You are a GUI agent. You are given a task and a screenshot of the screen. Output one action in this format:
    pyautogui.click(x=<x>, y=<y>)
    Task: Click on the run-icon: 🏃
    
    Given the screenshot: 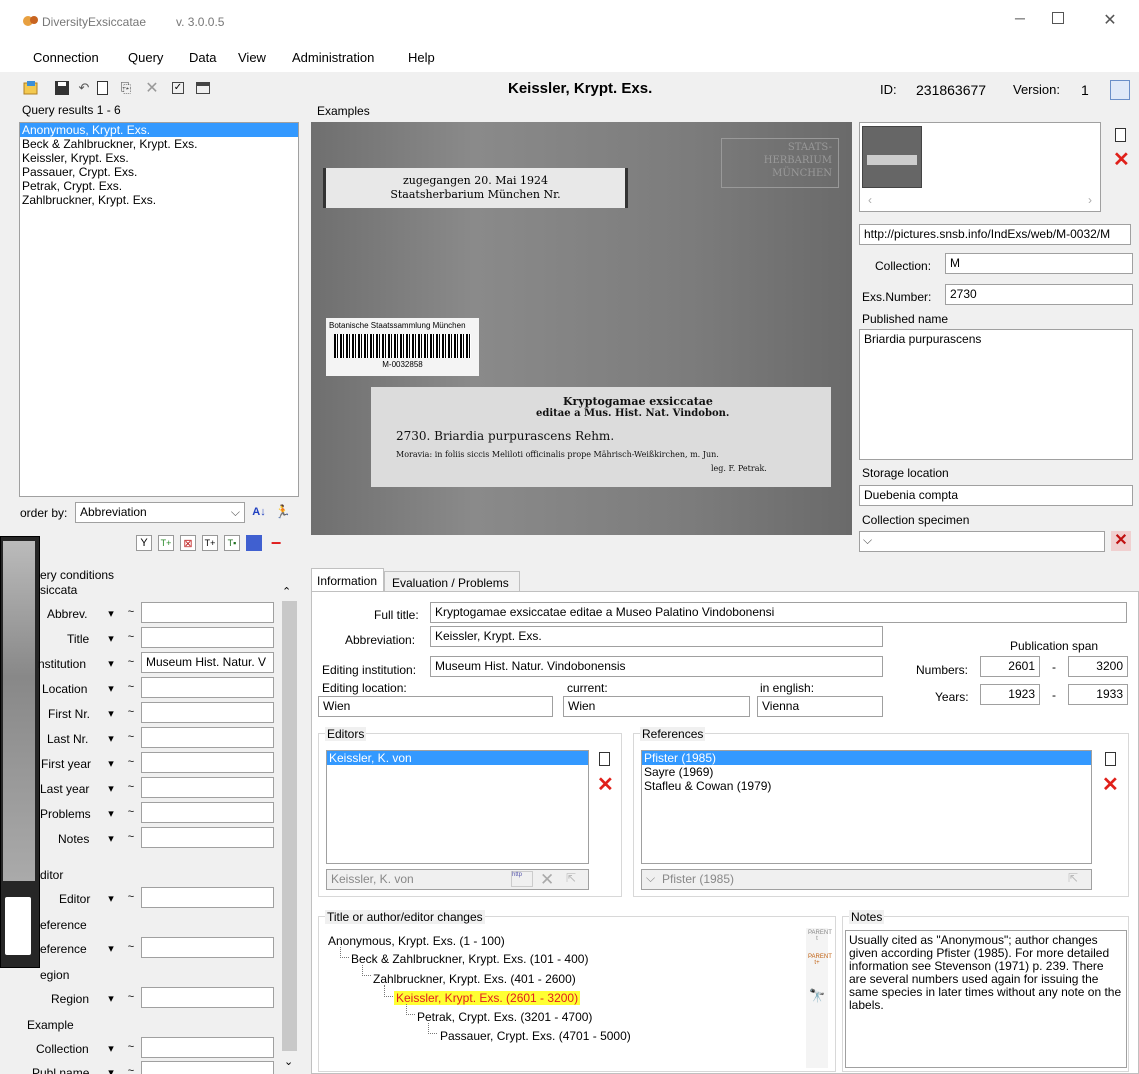 What is the action you would take?
    pyautogui.click(x=283, y=512)
    